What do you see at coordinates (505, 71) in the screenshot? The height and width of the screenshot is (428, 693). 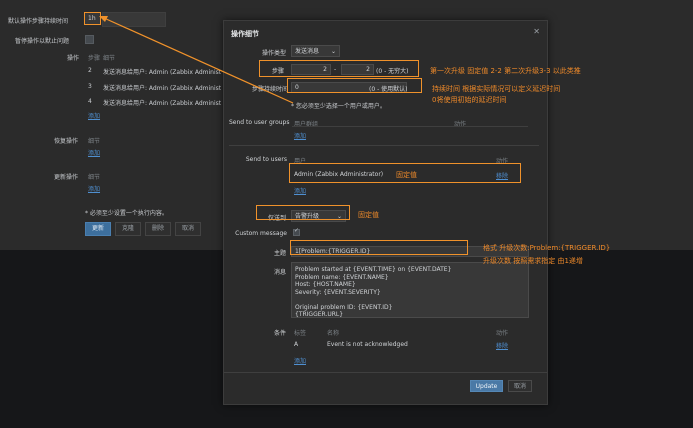 I see `steps-annotation: 第一次升级 固定值 2-2 第二次升级3-3 以此类推` at bounding box center [505, 71].